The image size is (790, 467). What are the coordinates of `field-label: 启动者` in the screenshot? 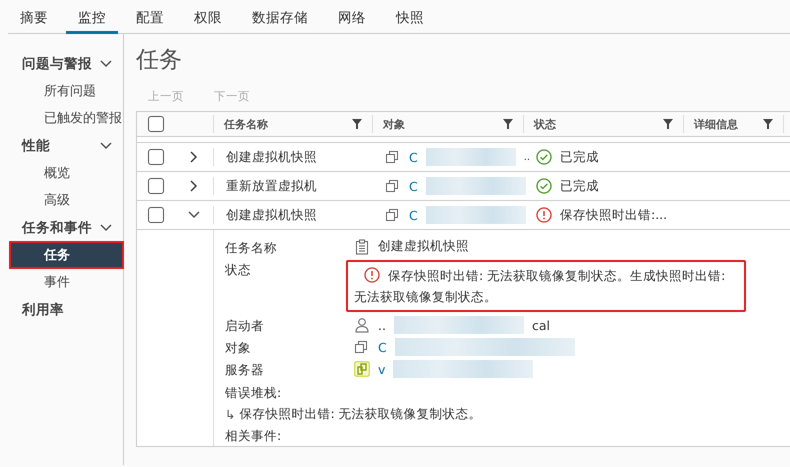 It's located at (245, 326).